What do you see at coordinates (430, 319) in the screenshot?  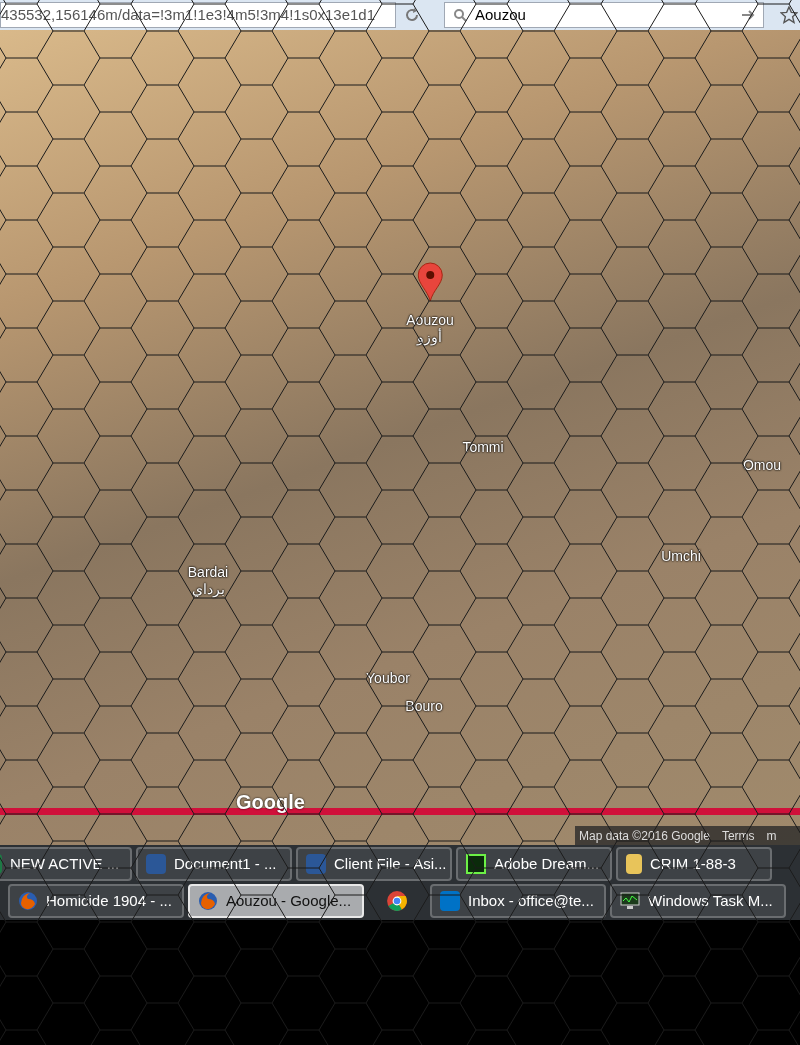 I see `place-label: Aouzou` at bounding box center [430, 319].